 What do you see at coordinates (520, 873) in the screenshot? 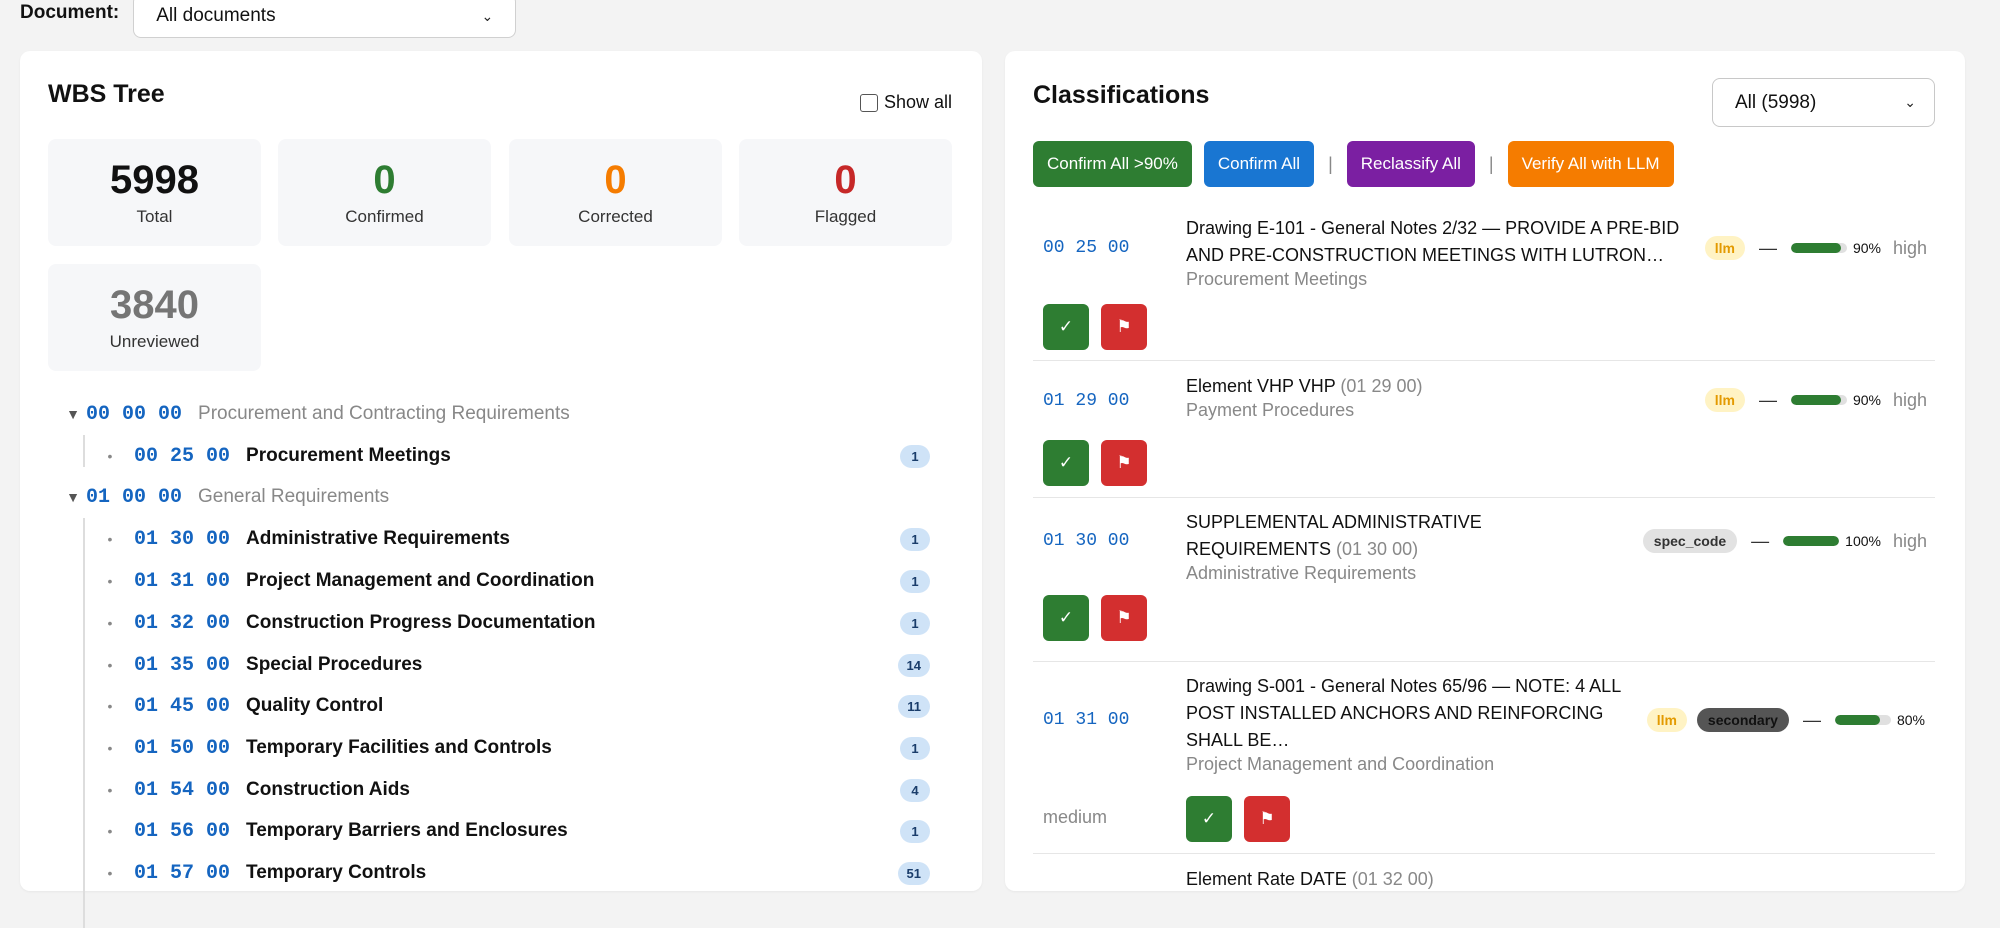
I see `tree-item: • 01 57 00 Temporary Controls 51` at bounding box center [520, 873].